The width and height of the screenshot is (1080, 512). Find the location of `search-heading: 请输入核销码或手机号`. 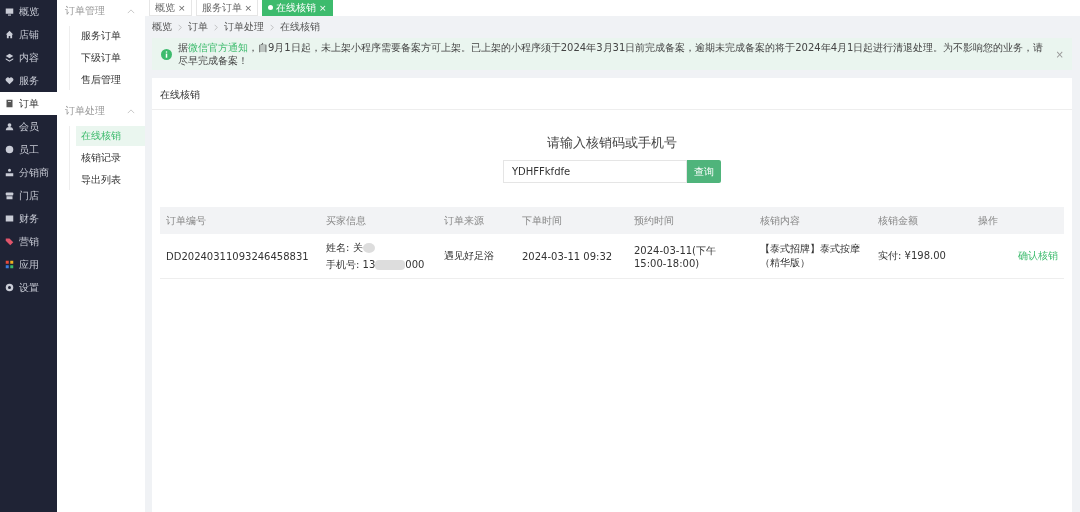

search-heading: 请输入核销码或手机号 is located at coordinates (612, 143).